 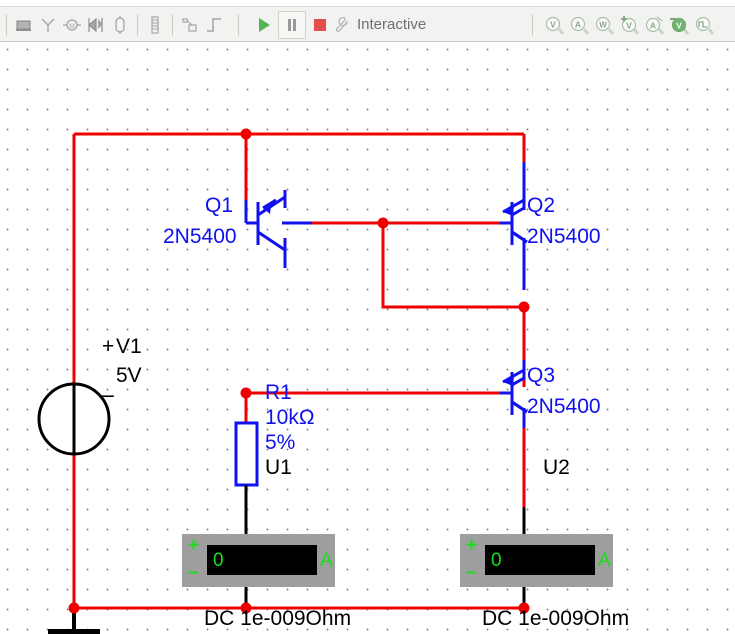 What do you see at coordinates (107, 394) in the screenshot?
I see `v1-minus-sign: –` at bounding box center [107, 394].